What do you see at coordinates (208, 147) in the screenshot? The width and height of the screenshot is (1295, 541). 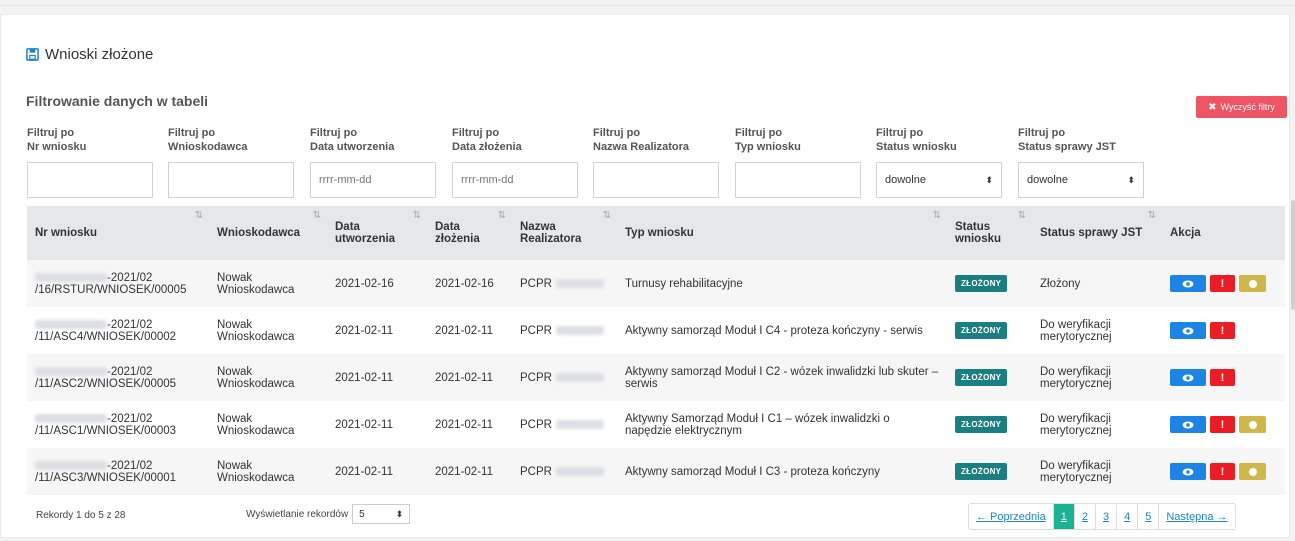 I see `filter-label-field: Wnioskodawca` at bounding box center [208, 147].